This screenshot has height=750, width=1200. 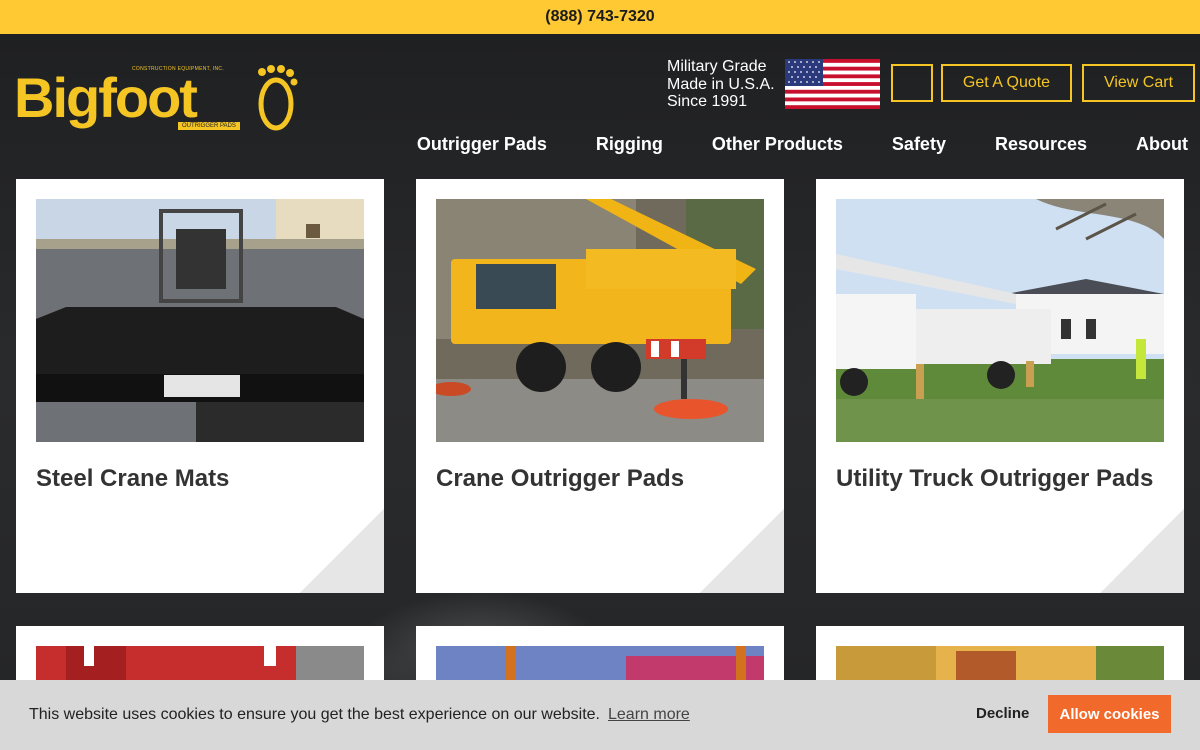 What do you see at coordinates (707, 101) in the screenshot?
I see `tagline-line: Since 1991` at bounding box center [707, 101].